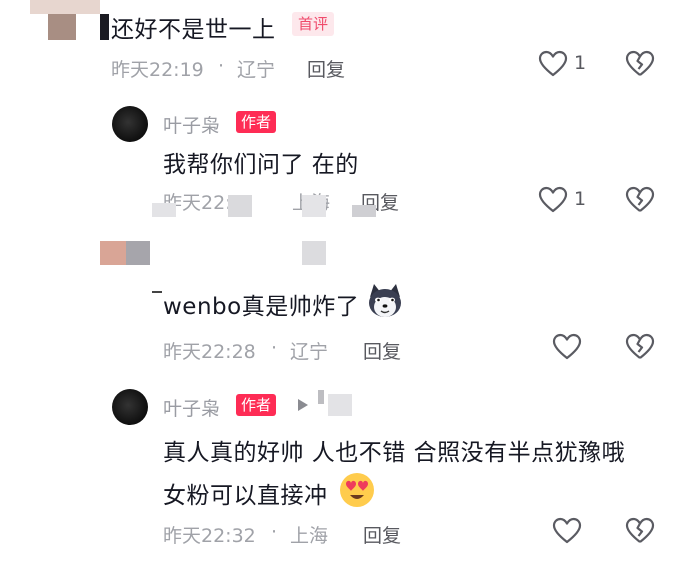 The width and height of the screenshot is (690, 567). What do you see at coordinates (313, 24) in the screenshot?
I see `first-comment-badge: 首评` at bounding box center [313, 24].